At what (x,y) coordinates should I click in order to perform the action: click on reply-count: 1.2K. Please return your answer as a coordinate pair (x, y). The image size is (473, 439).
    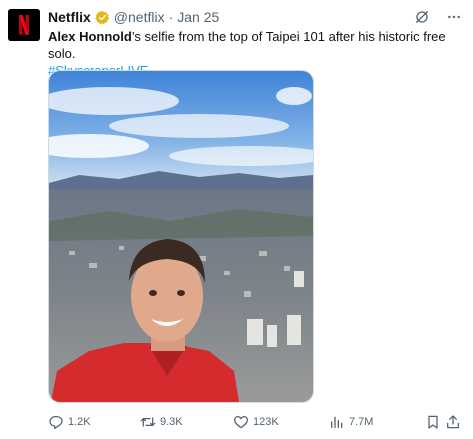
    Looking at the image, I should click on (79, 422).